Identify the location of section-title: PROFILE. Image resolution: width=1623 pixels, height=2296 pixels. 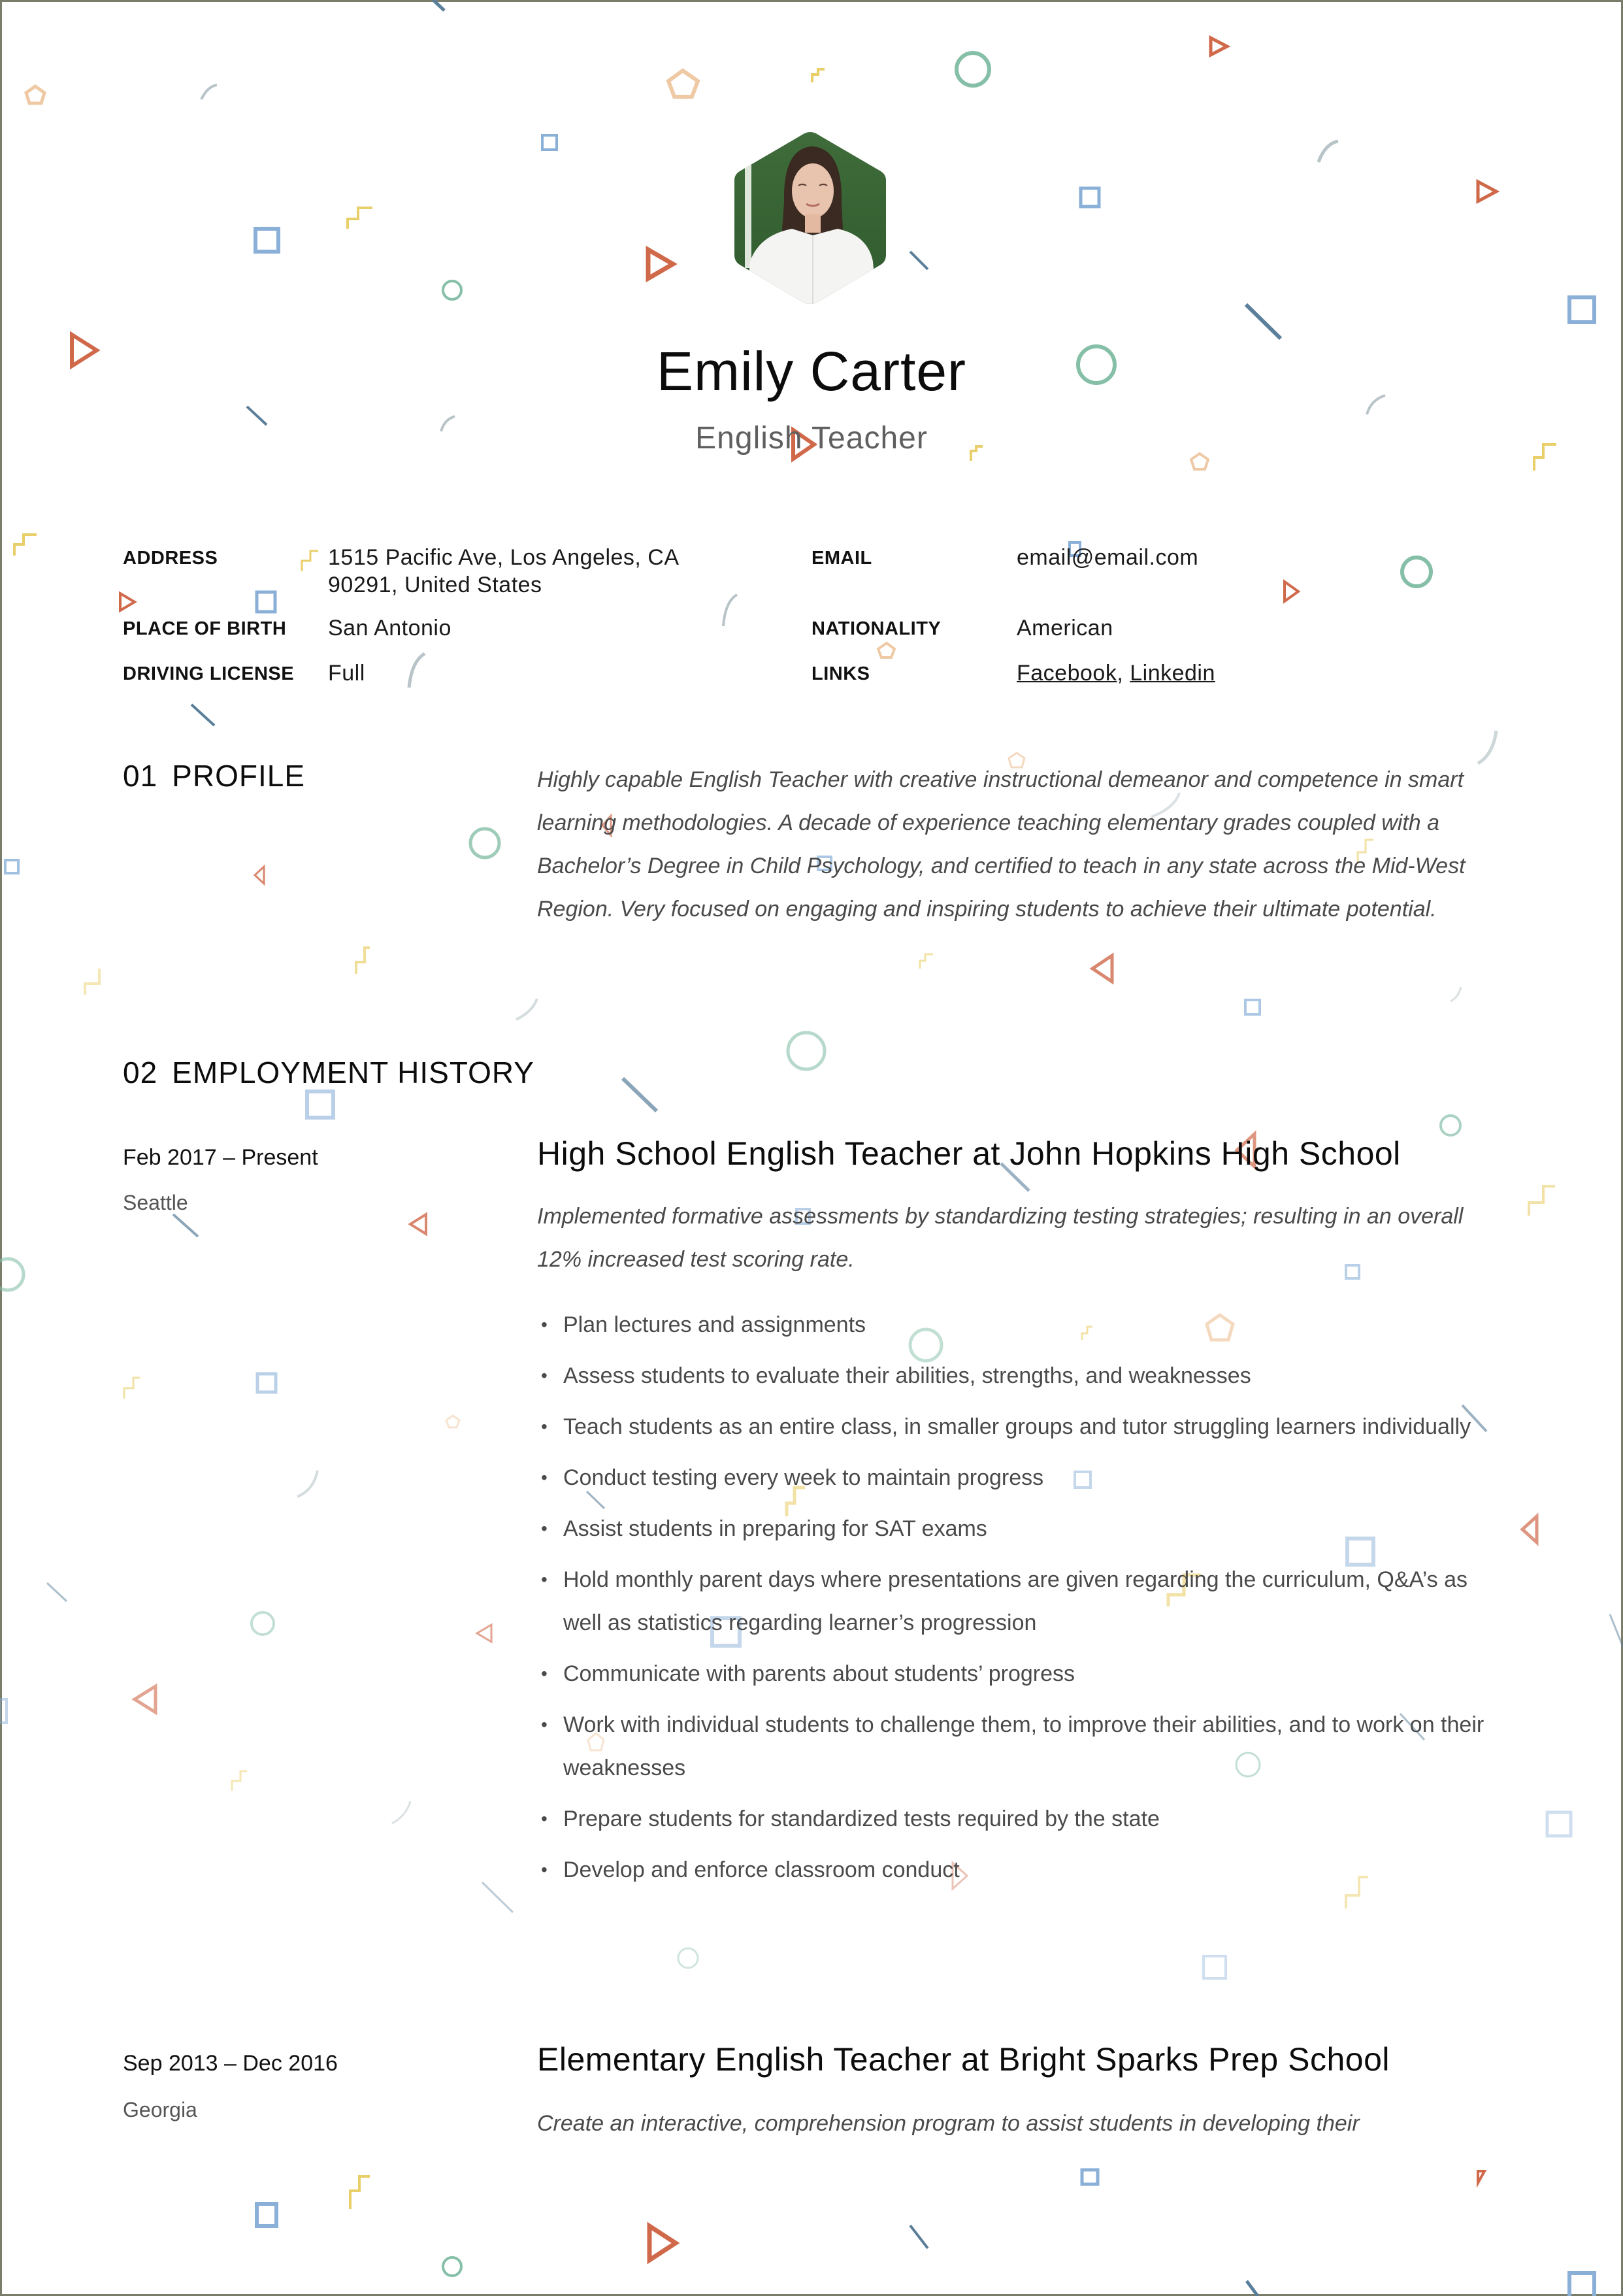
(239, 776).